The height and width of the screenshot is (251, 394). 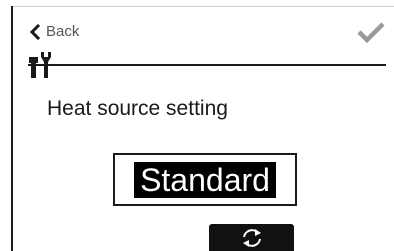 I want to click on back-button: Back, so click(x=54, y=32).